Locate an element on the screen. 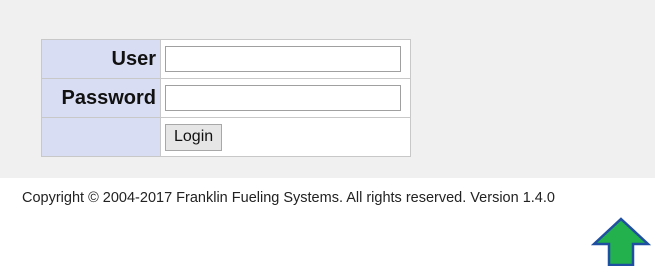  user-label: User is located at coordinates (101, 59).